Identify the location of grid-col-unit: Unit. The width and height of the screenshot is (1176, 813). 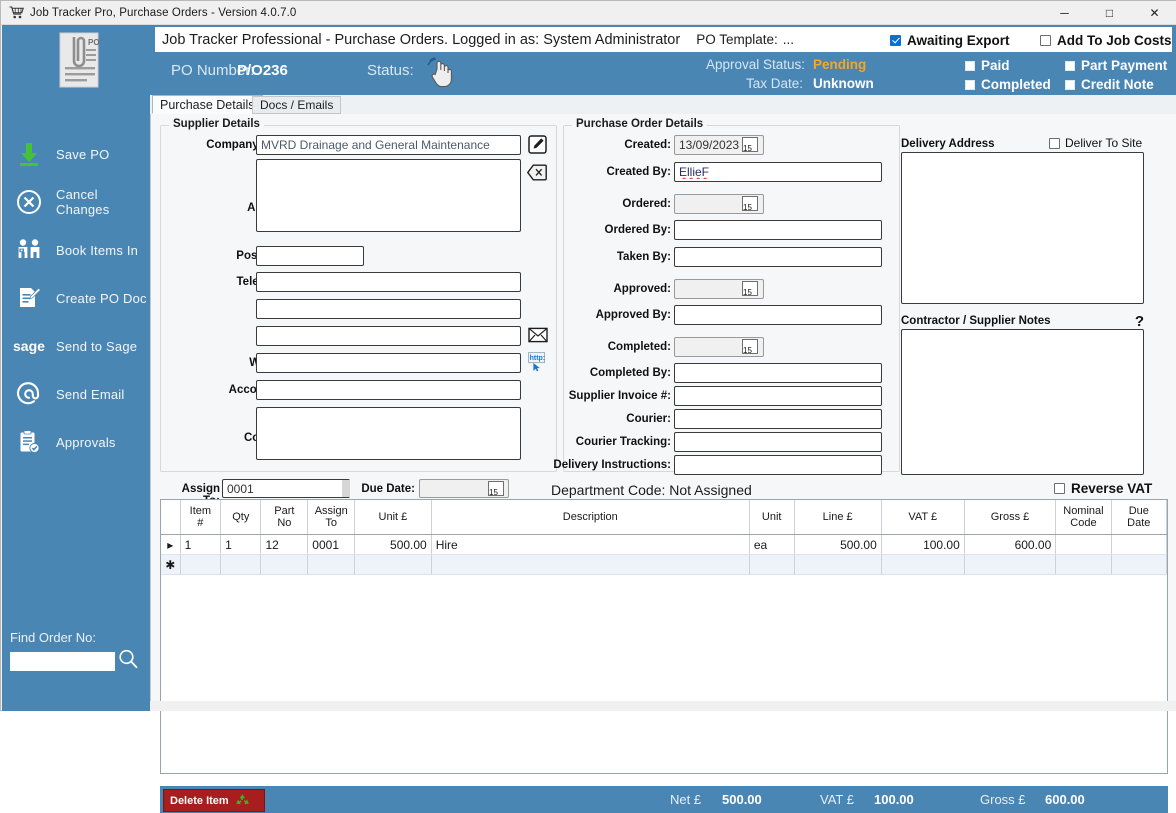
(772, 517).